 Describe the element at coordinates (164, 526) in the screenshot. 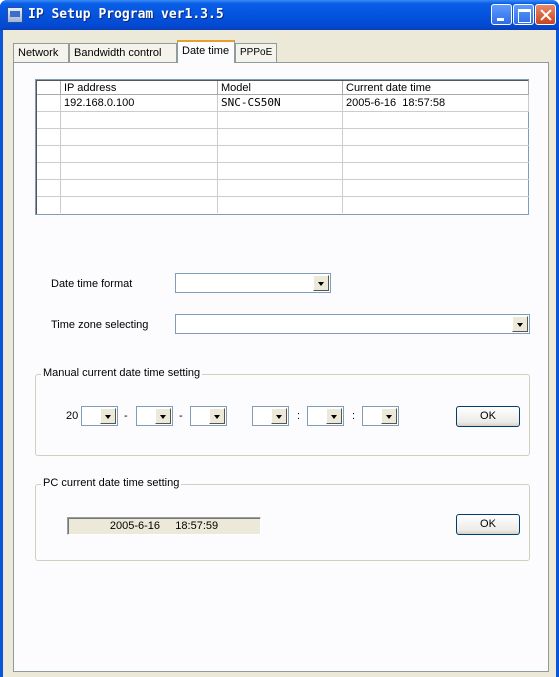

I see `pc-current-date-time: 2005-6-16 18:57:59` at that location.